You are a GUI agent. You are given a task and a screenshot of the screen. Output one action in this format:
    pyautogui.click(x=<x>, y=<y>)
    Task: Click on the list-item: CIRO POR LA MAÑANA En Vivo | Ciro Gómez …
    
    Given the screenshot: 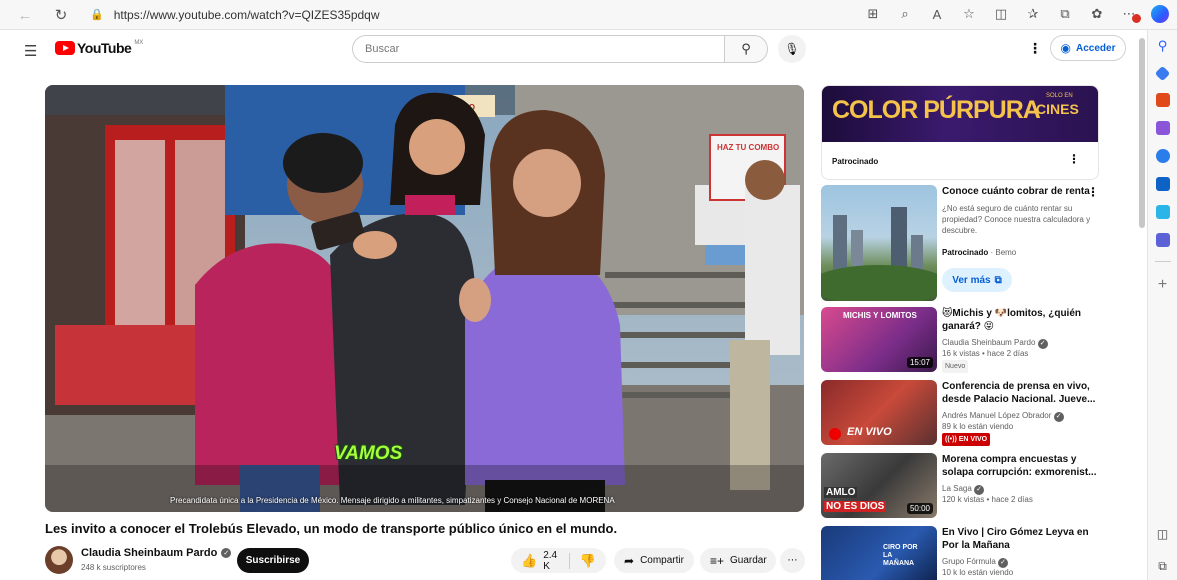 What is the action you would take?
    pyautogui.click(x=966, y=553)
    